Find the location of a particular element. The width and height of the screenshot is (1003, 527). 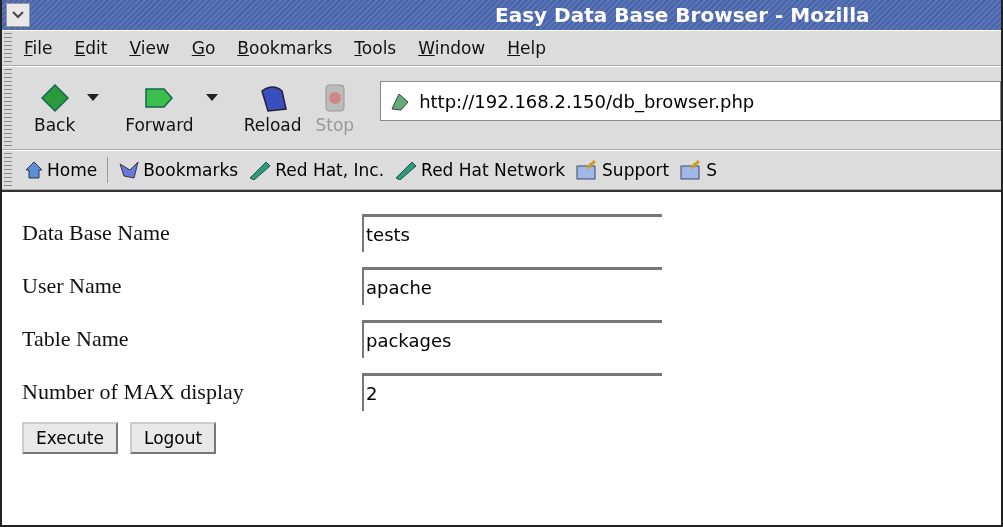

chevron-down-icon is located at coordinates (18, 15).